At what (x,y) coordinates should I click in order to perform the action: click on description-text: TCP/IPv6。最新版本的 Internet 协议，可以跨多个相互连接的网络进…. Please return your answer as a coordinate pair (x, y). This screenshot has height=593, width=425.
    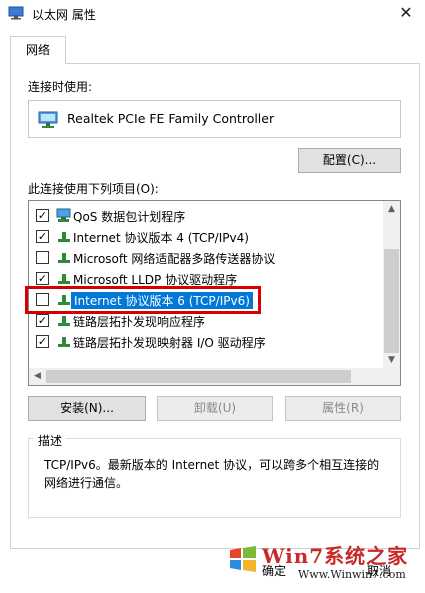
    Looking at the image, I should click on (212, 474).